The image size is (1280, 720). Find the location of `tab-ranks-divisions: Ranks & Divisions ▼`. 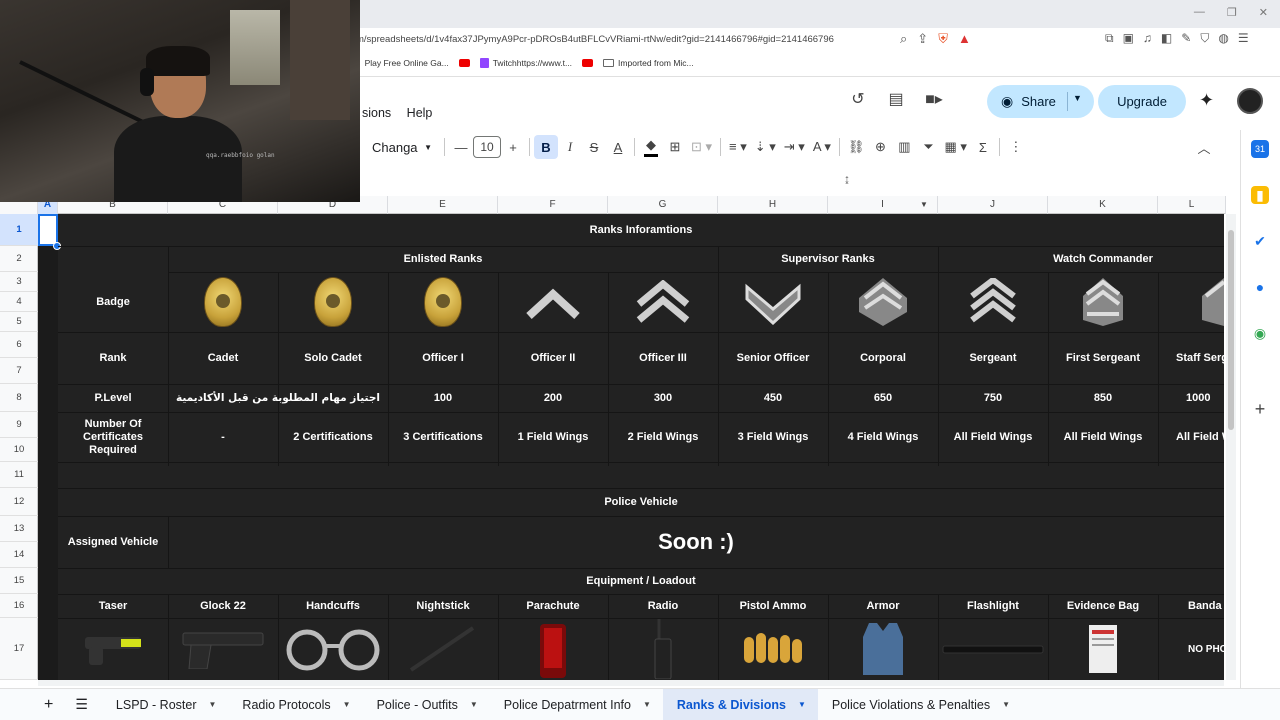

tab-ranks-divisions: Ranks & Divisions ▼ is located at coordinates (740, 704).